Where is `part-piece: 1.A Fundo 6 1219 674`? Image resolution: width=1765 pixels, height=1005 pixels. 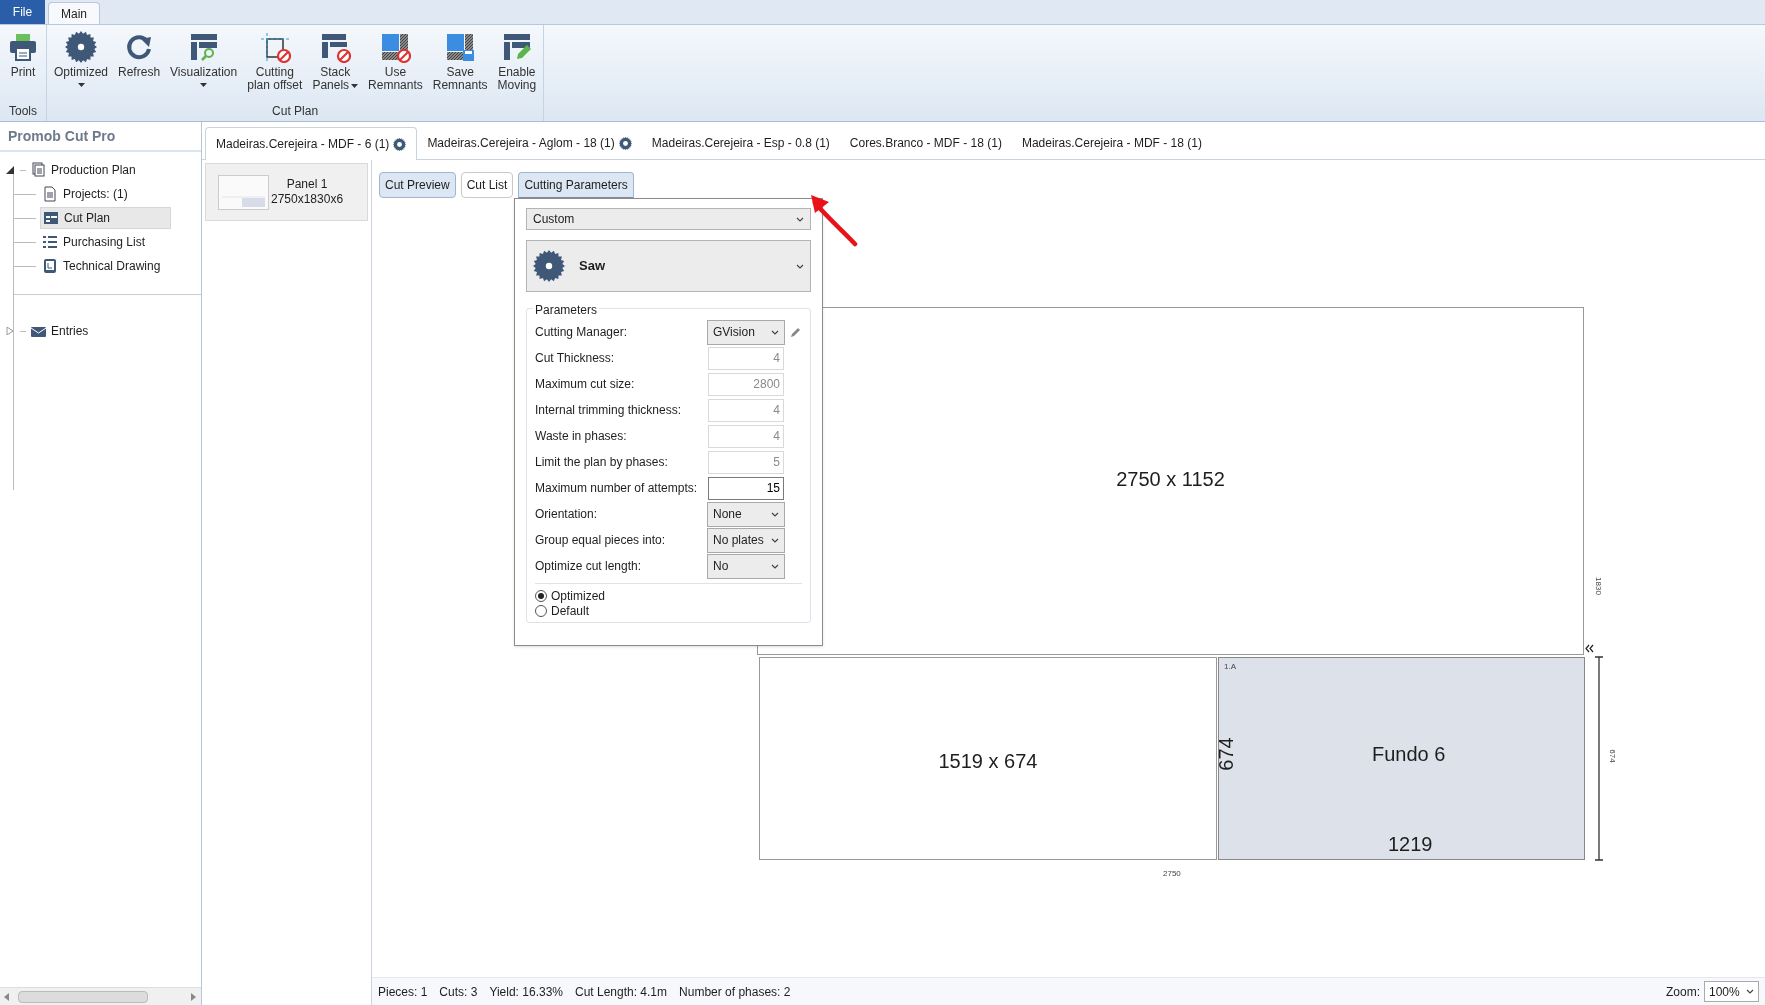
part-piece: 1.A Fundo 6 1219 674 is located at coordinates (1401, 758).